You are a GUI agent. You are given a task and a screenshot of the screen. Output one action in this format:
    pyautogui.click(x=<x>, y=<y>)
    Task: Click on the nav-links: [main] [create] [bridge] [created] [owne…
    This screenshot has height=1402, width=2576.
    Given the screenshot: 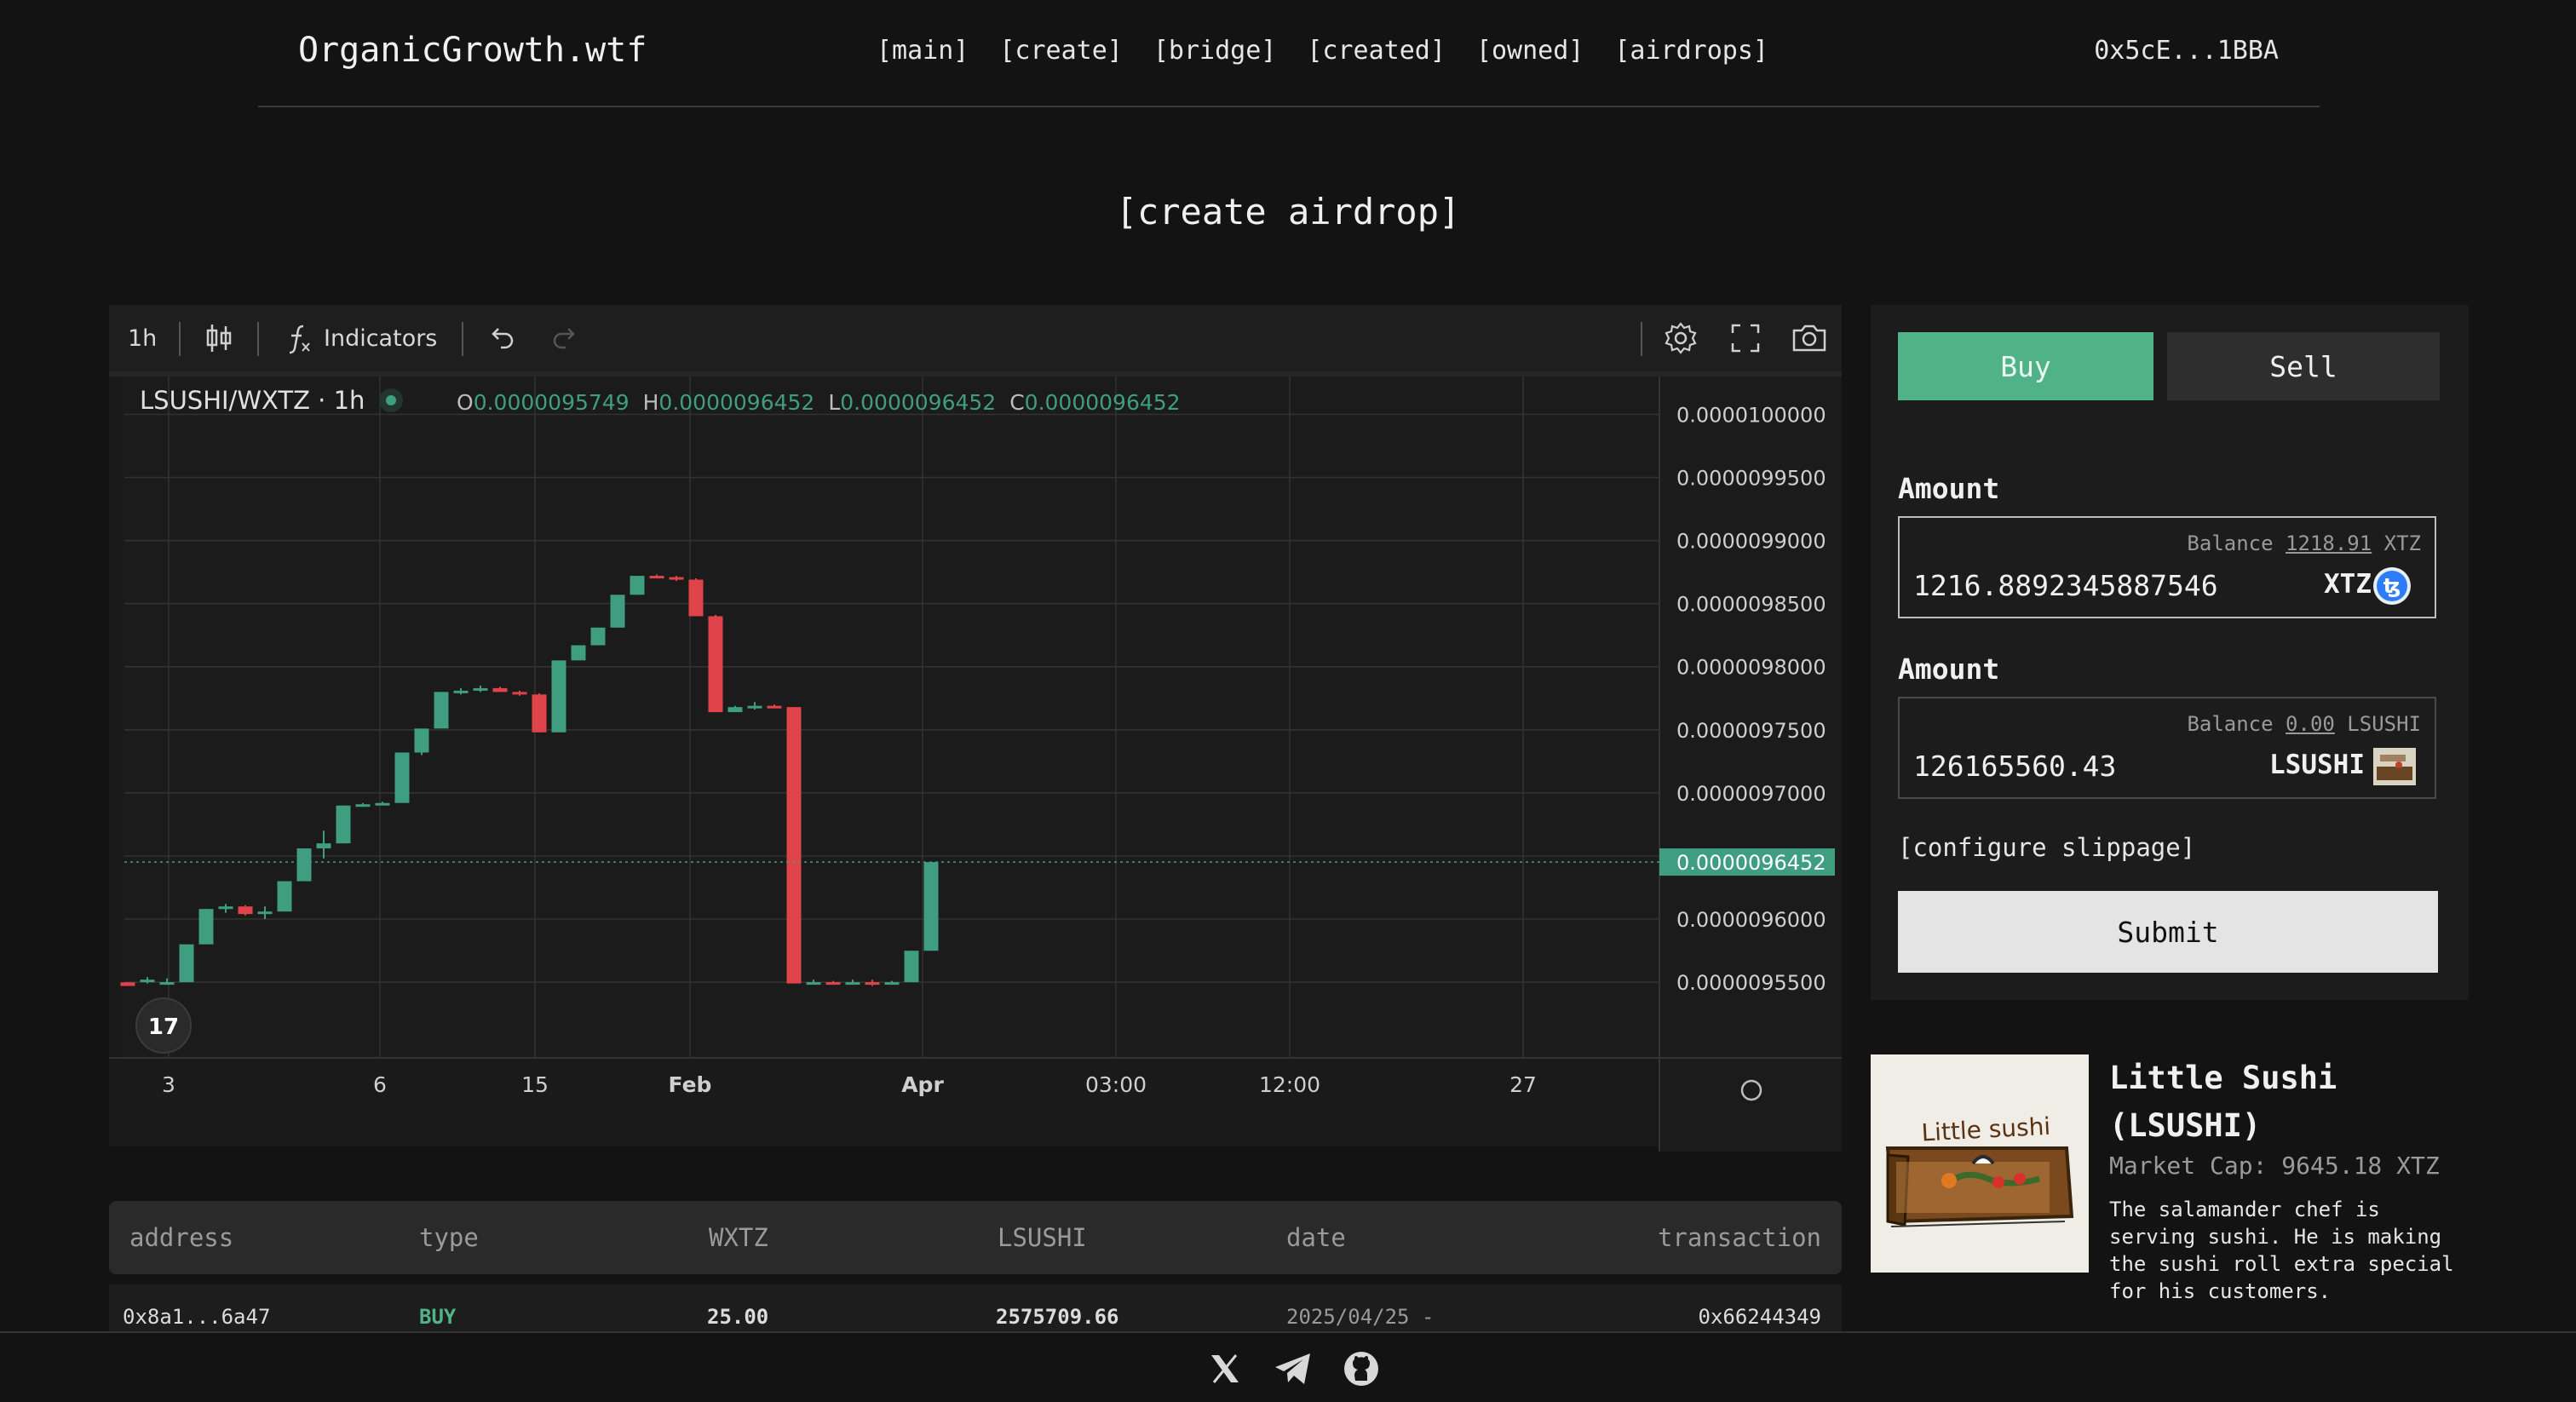 What is the action you would take?
    pyautogui.click(x=1323, y=51)
    